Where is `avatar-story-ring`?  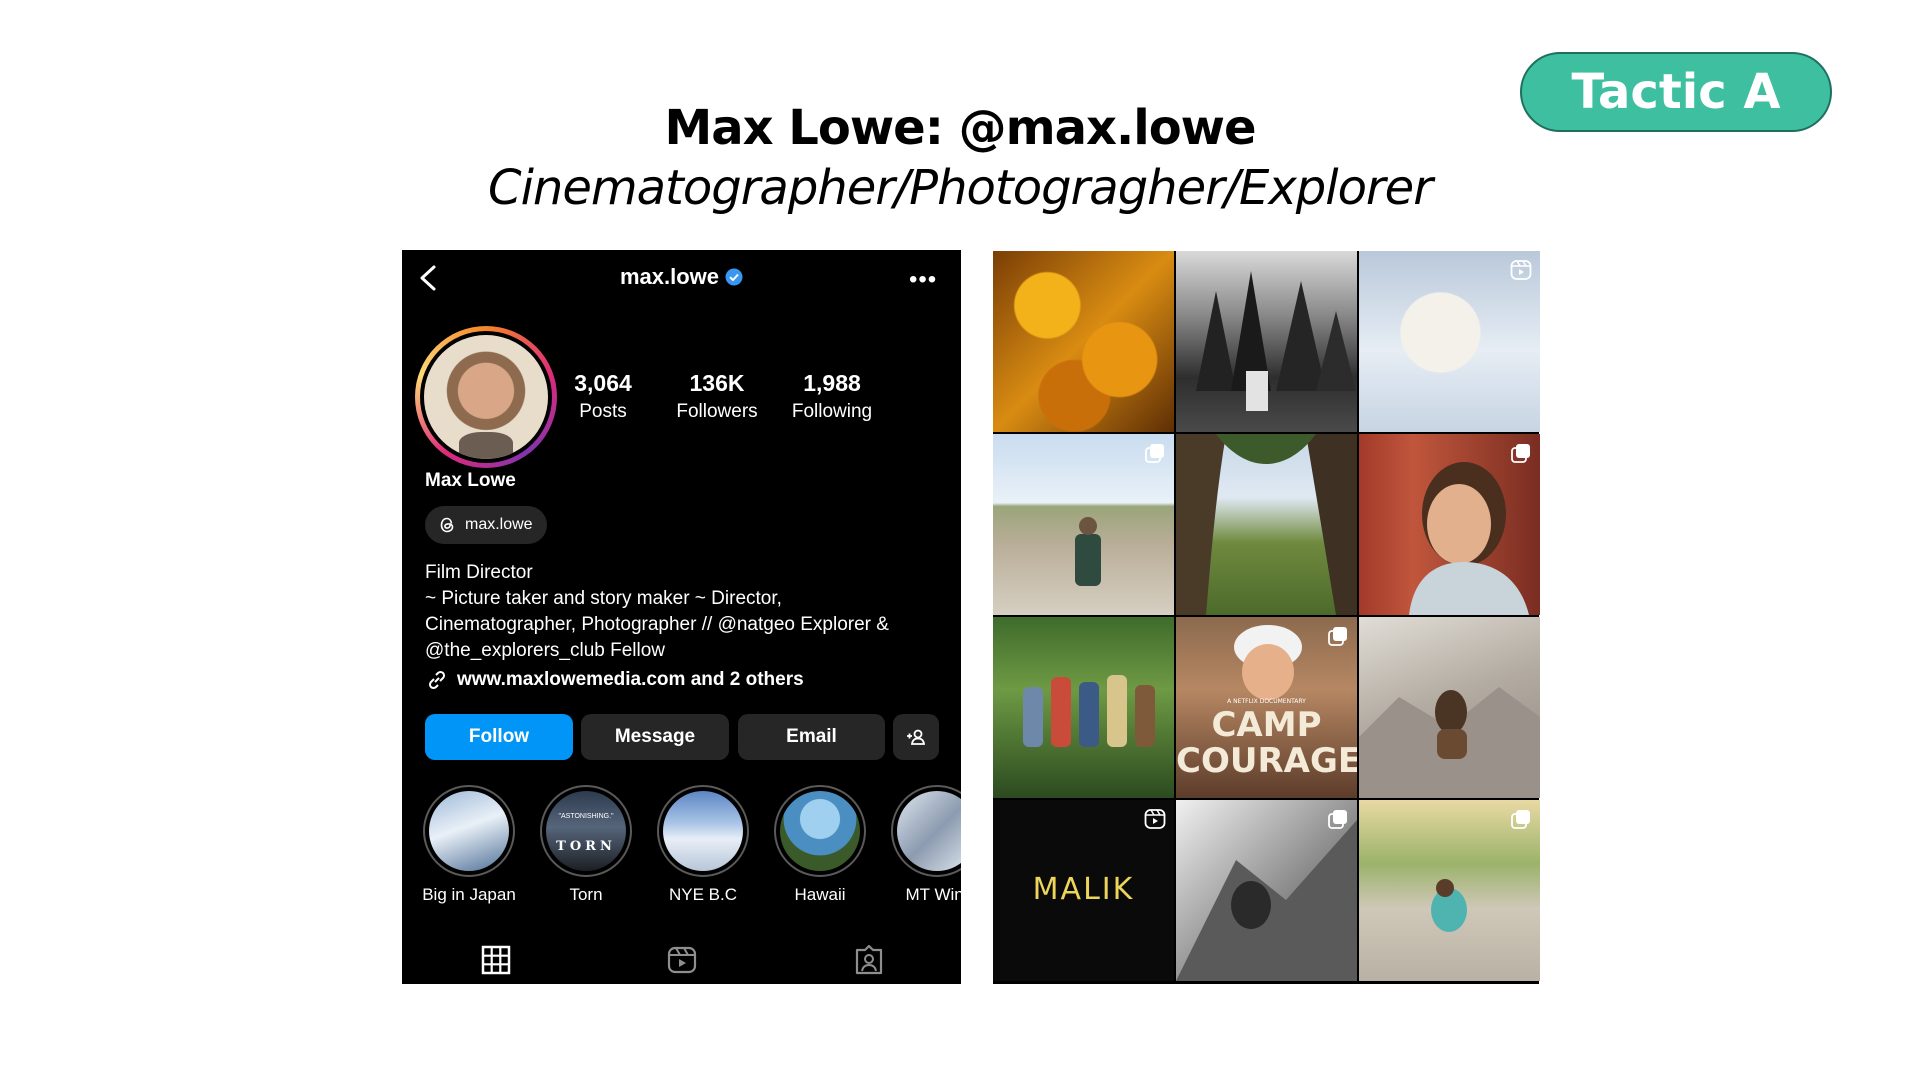
avatar-story-ring is located at coordinates (486, 397).